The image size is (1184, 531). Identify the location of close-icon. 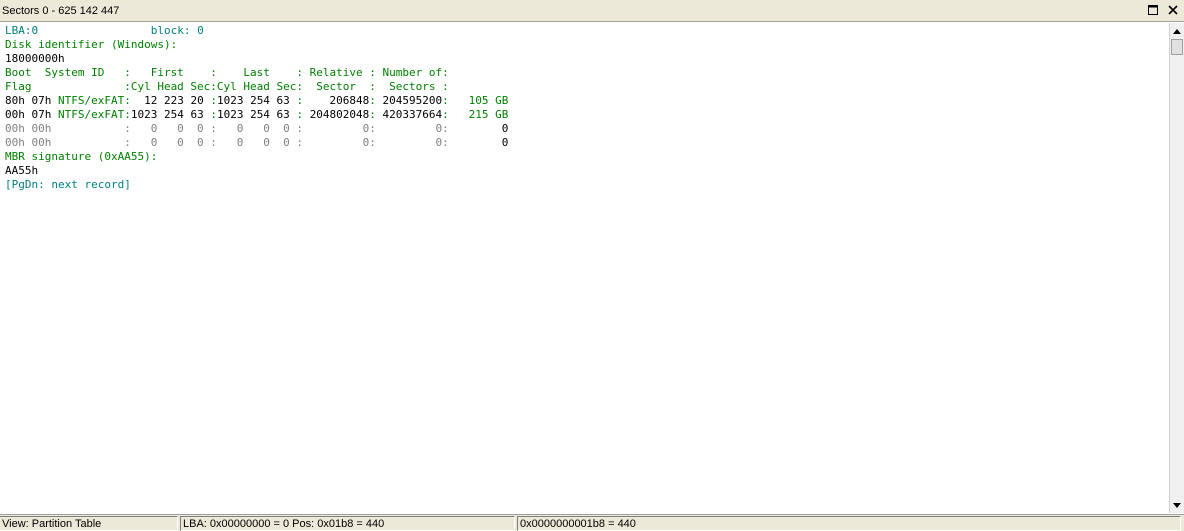
(1173, 10).